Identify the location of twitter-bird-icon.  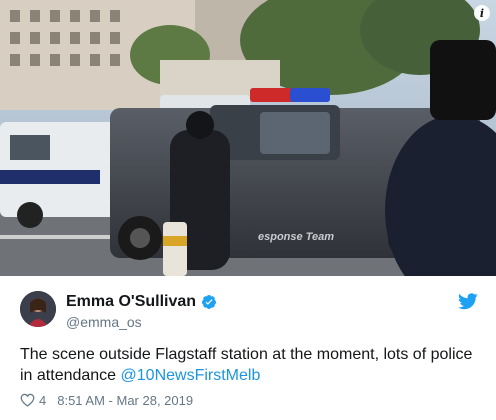
(468, 301).